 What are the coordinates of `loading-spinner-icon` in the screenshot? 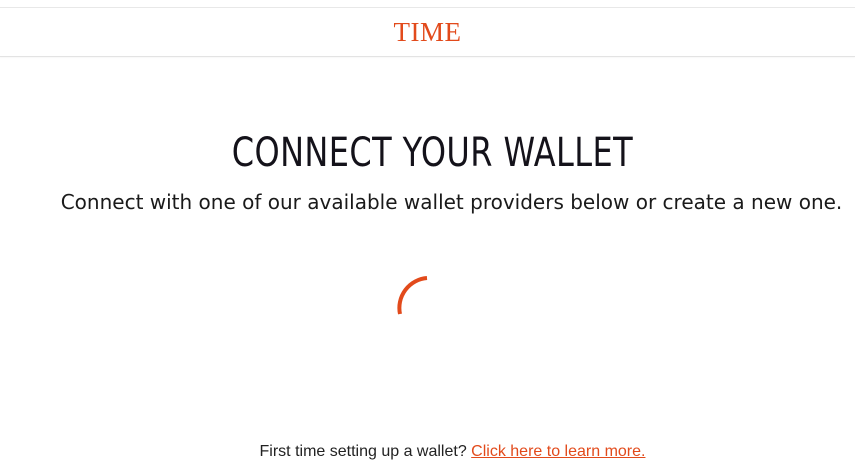 It's located at (412, 295).